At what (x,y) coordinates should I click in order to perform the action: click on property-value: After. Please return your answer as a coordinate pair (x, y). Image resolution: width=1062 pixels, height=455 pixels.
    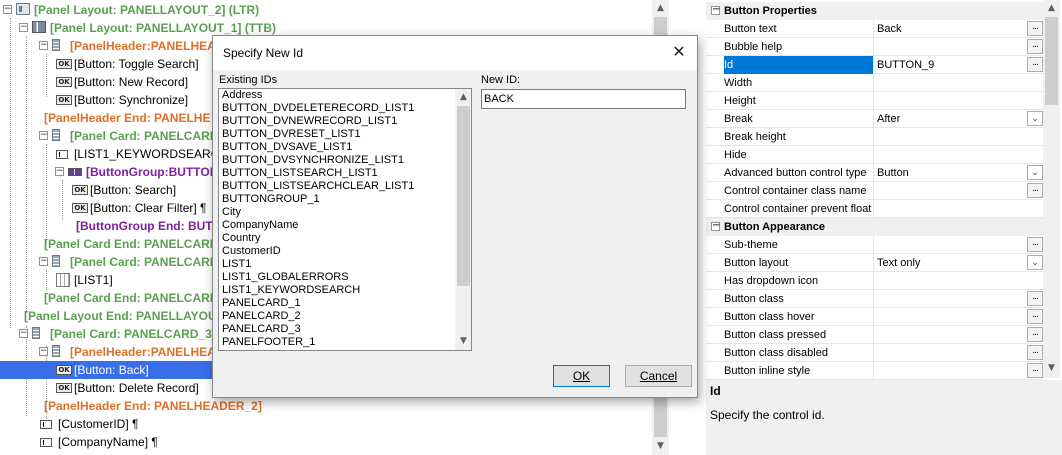
    Looking at the image, I should click on (950, 119).